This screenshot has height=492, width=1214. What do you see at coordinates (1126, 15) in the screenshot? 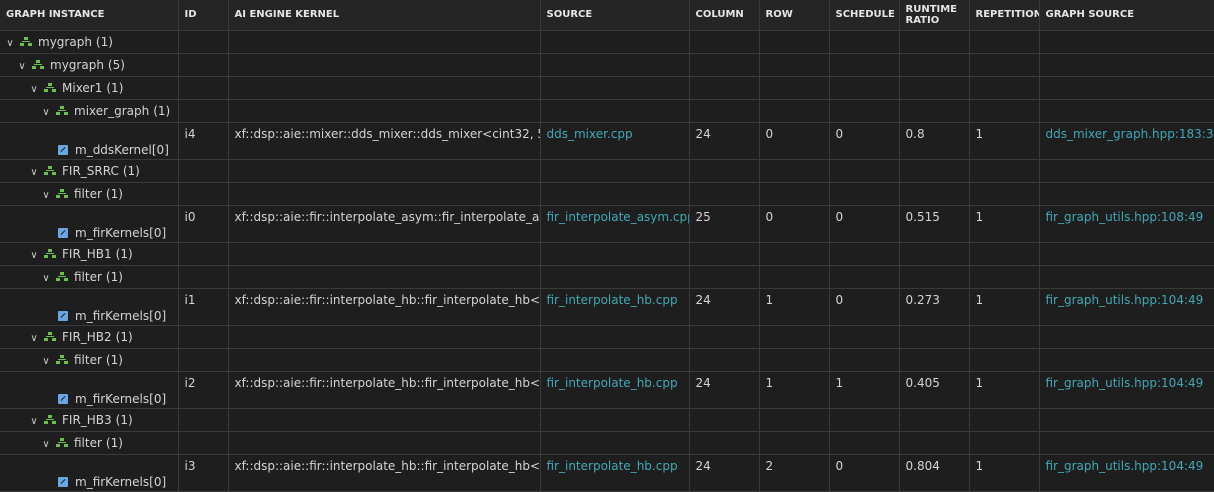
I see `header-graph-source: GRAPH SOURCE` at bounding box center [1126, 15].